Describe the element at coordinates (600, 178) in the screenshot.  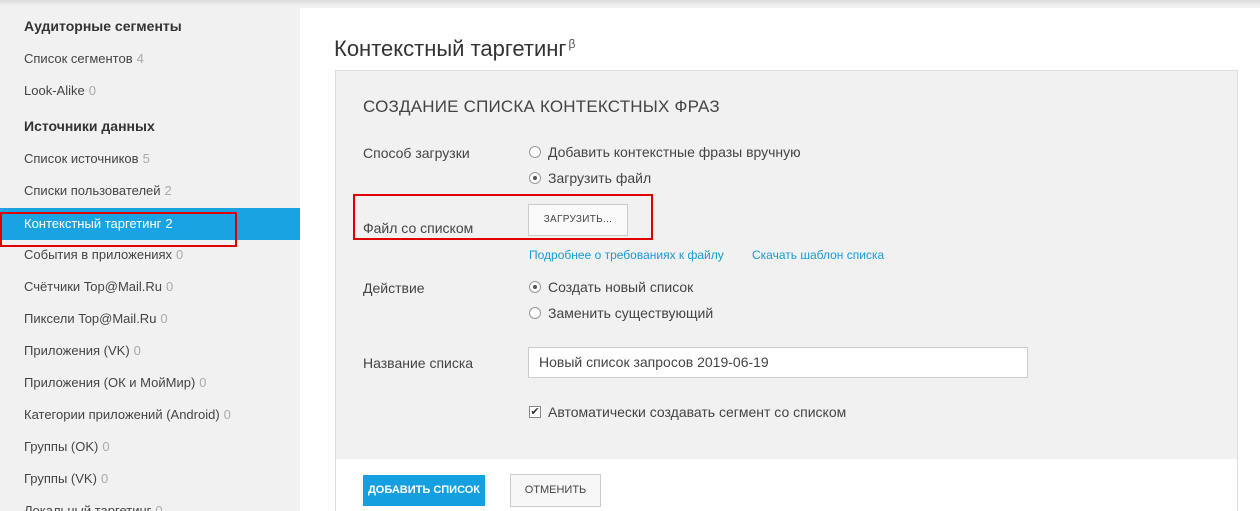
I see `radio-label: Загрузить файл` at that location.